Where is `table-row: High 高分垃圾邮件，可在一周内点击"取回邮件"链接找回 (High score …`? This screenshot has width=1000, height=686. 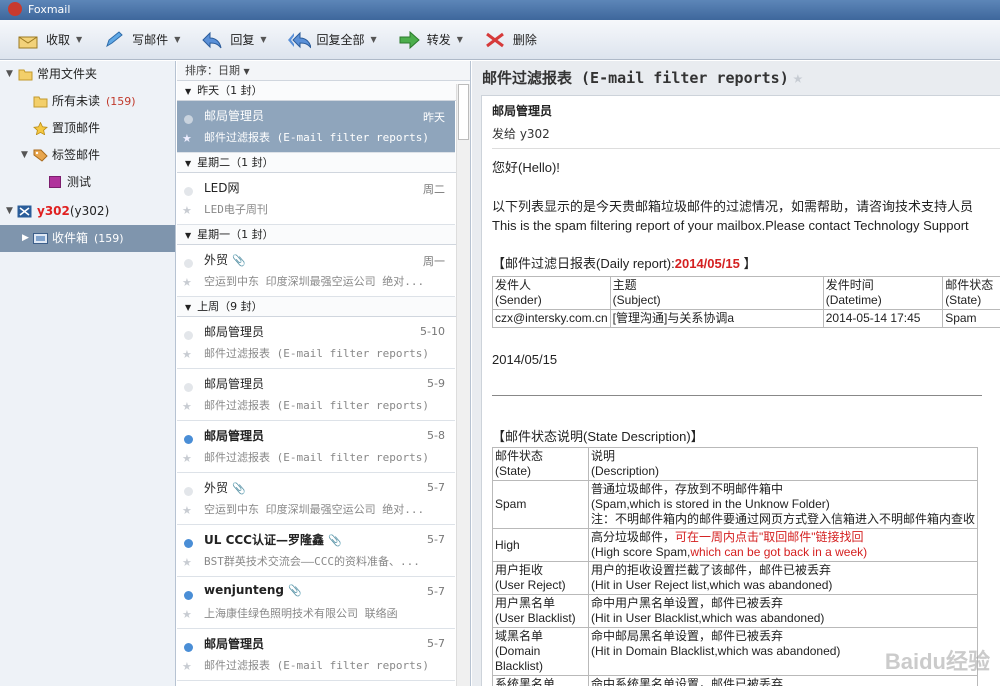
table-row: High 高分垃圾邮件，可在一周内点击"取回邮件"链接找回 (High score … is located at coordinates (735, 545).